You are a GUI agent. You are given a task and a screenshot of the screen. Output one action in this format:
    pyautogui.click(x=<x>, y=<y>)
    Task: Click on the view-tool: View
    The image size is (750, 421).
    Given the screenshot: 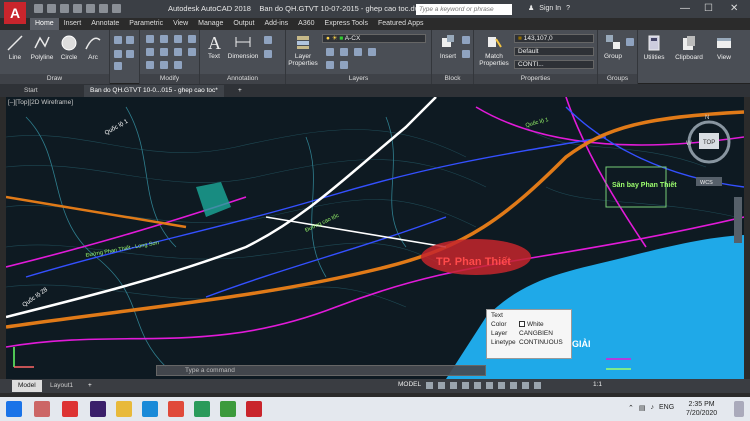 What is the action you would take?
    pyautogui.click(x=724, y=47)
    